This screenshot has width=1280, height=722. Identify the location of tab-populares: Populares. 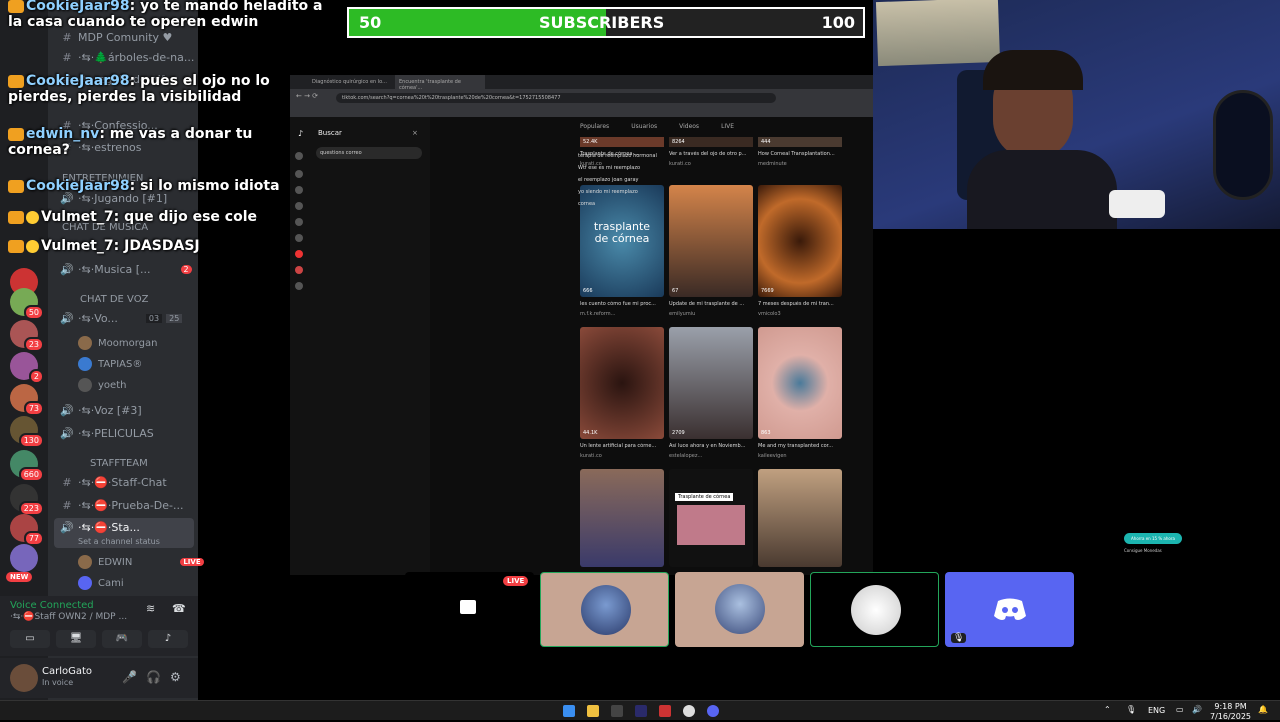
(594, 126).